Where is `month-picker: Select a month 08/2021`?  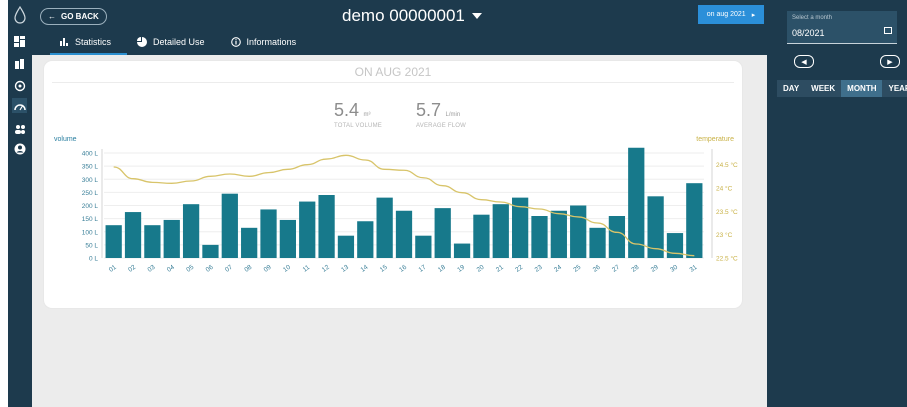 month-picker: Select a month 08/2021 is located at coordinates (842, 27).